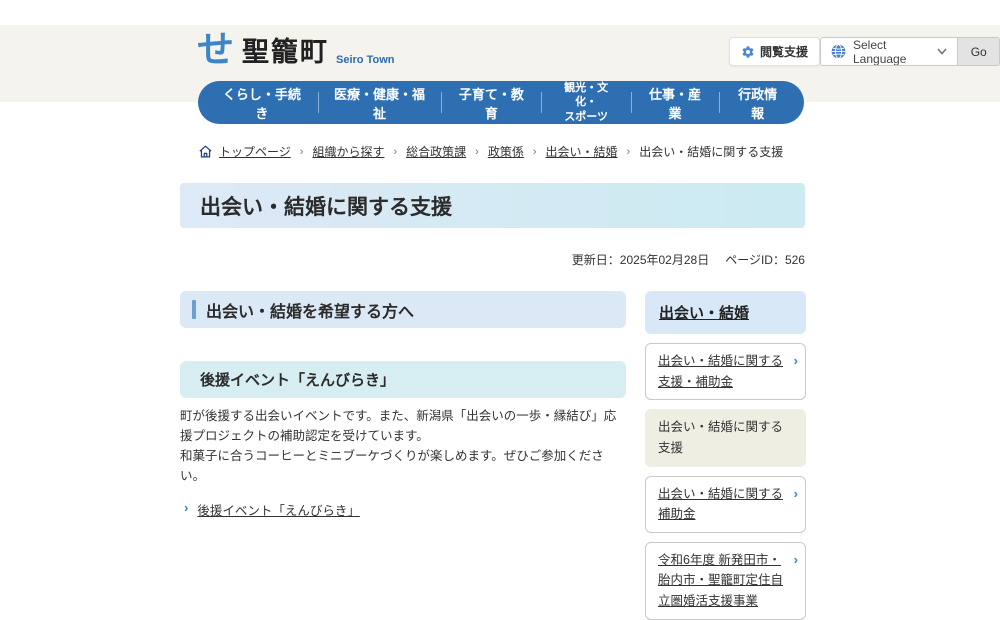 This screenshot has height=620, width=1000. What do you see at coordinates (255, 151) in the screenshot?
I see `breadcrumb-link-top: トップページ` at bounding box center [255, 151].